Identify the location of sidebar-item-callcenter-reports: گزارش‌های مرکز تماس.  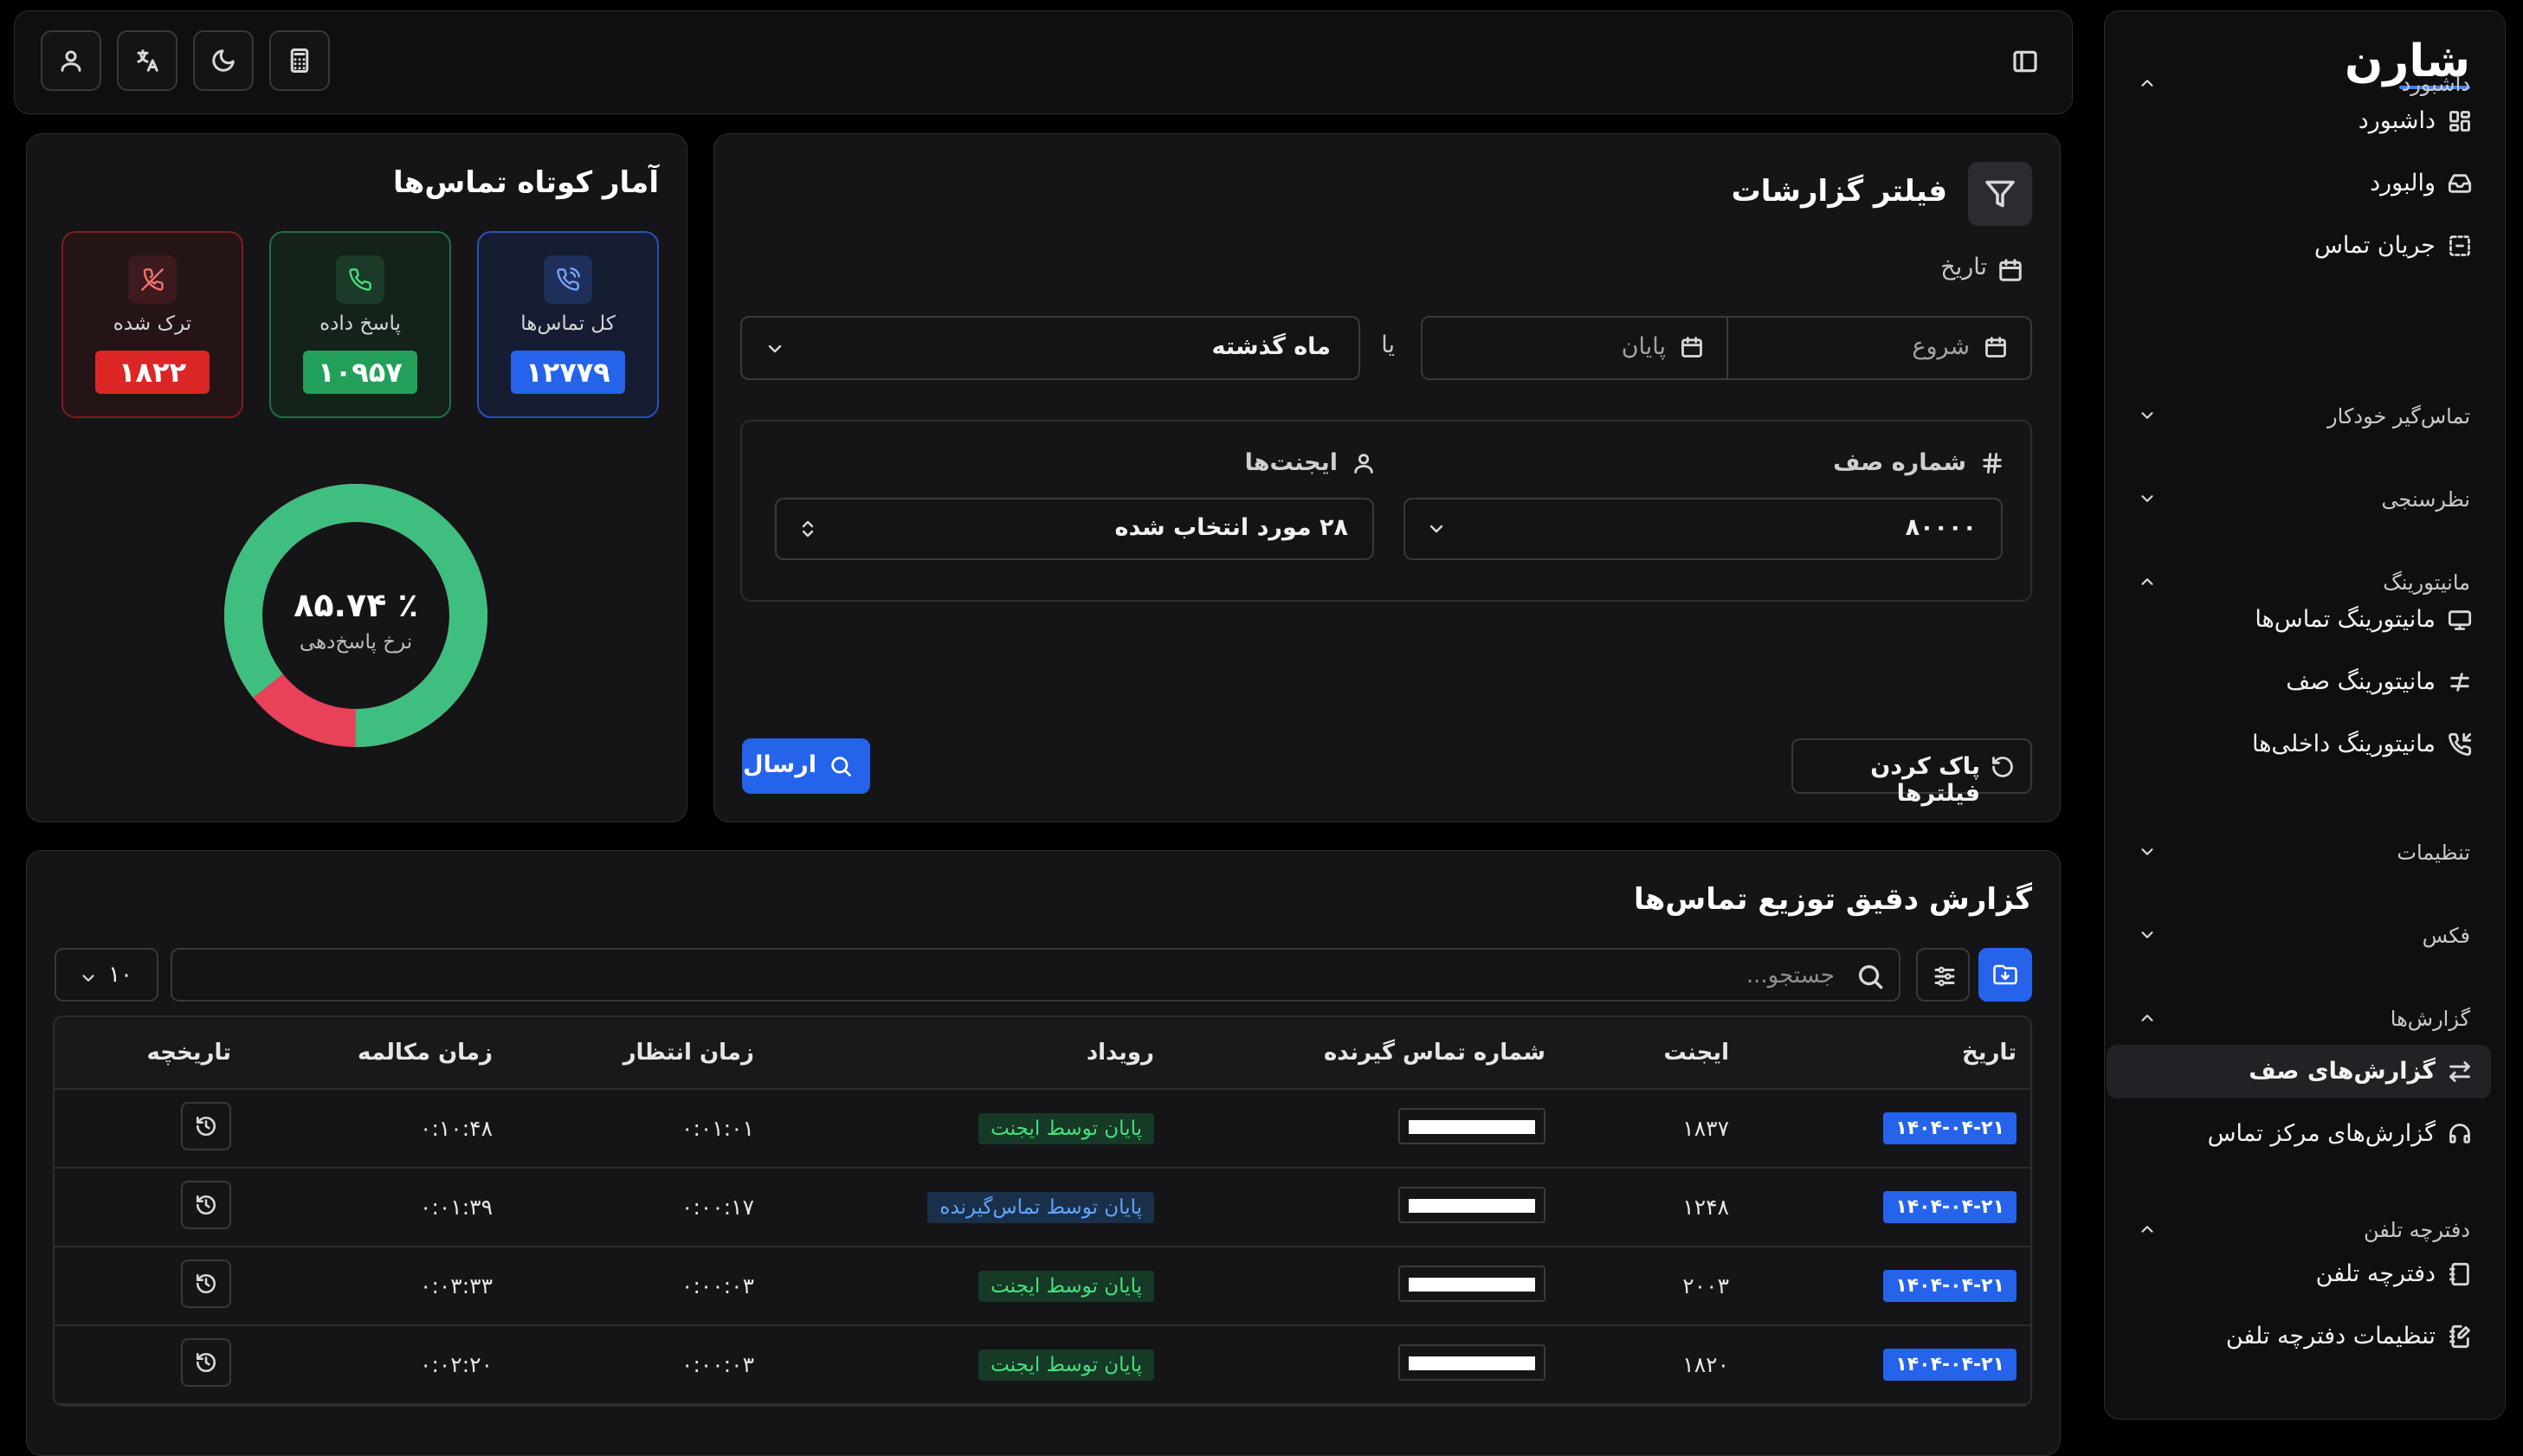
(2299, 1134).